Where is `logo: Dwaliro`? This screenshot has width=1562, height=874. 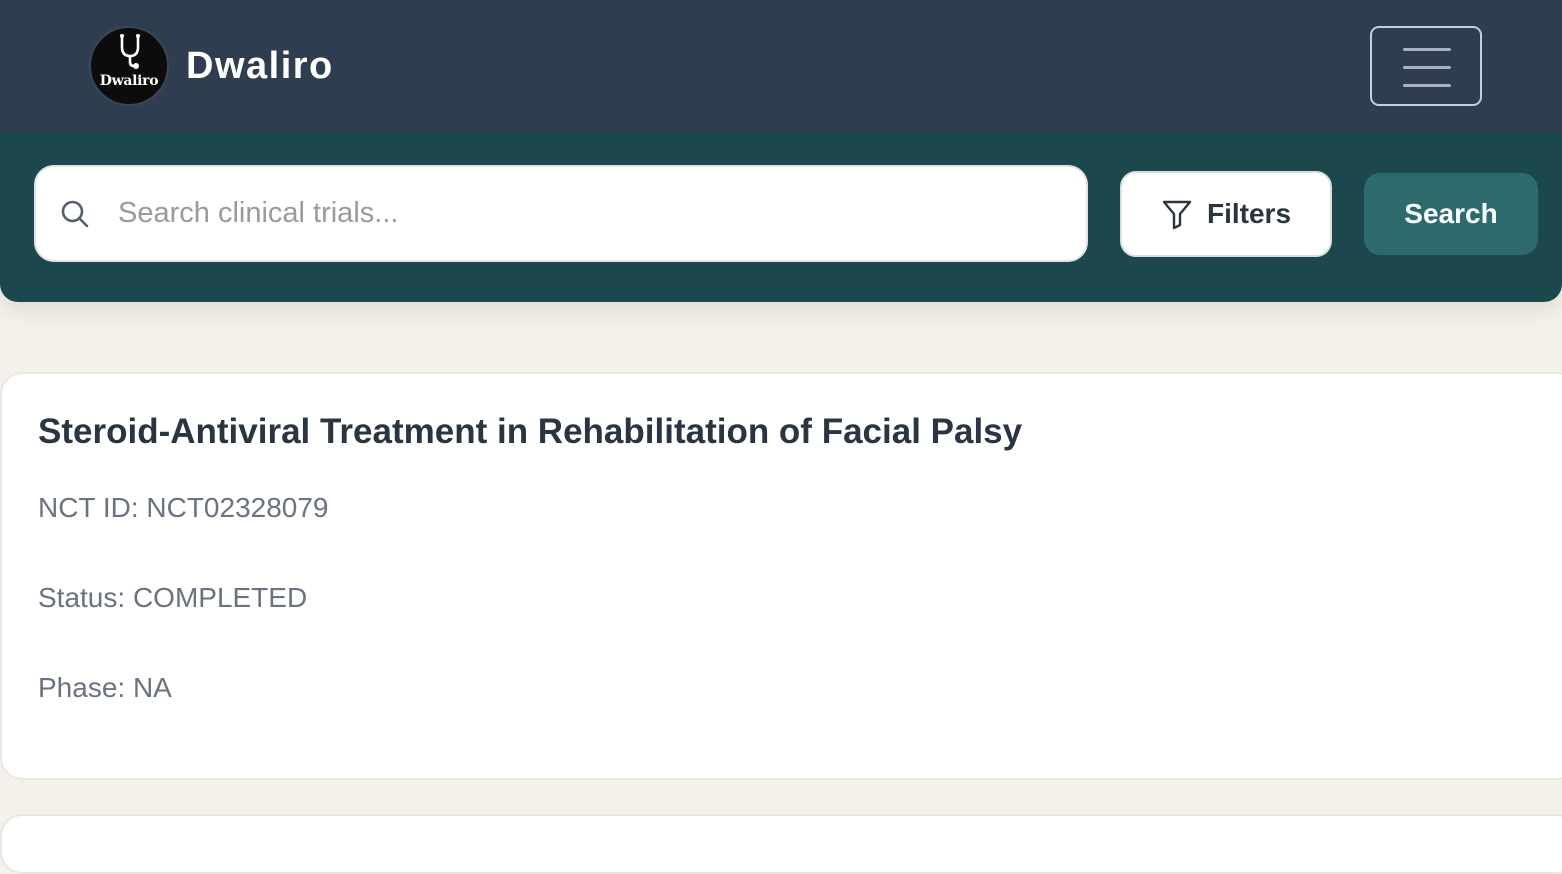 logo: Dwaliro is located at coordinates (129, 66).